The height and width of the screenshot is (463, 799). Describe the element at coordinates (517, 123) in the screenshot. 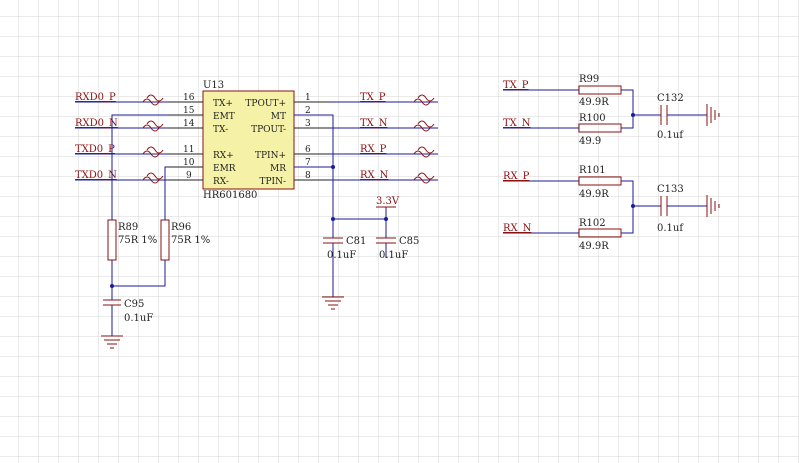

I see `net-label-tx-n-term: TX_N` at that location.